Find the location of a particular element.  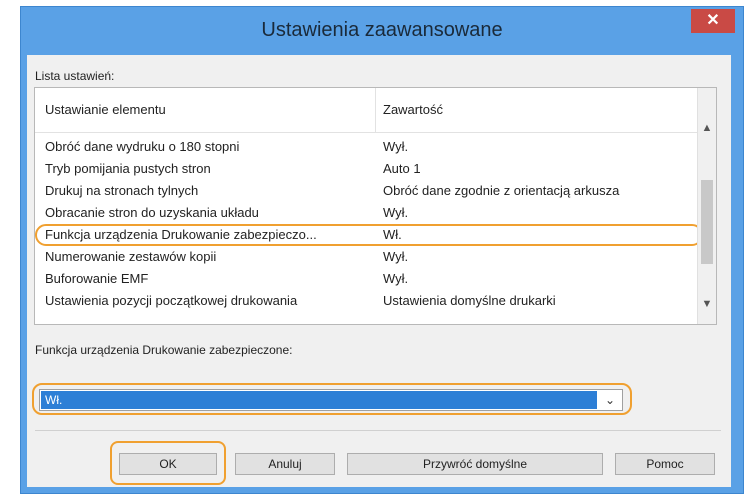

list-item: Obróć dane wydruku o 180 stopni Wył. is located at coordinates (367, 147).